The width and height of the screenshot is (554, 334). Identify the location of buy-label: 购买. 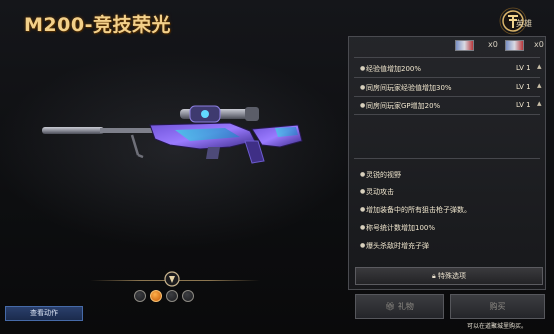
(497, 306).